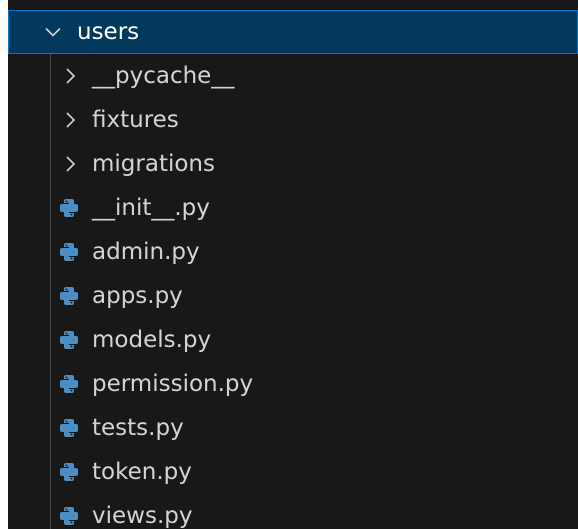 Image resolution: width=578 pixels, height=529 pixels. What do you see at coordinates (137, 296) in the screenshot?
I see `file-label: apps.py` at bounding box center [137, 296].